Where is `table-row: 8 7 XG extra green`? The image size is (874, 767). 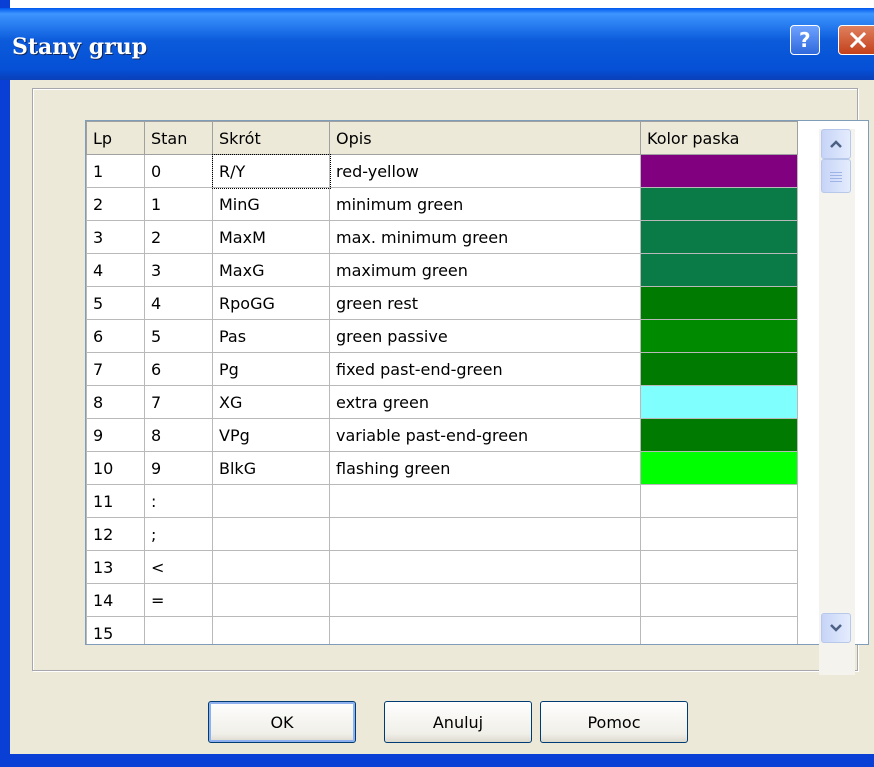 table-row: 8 7 XG extra green is located at coordinates (442, 402).